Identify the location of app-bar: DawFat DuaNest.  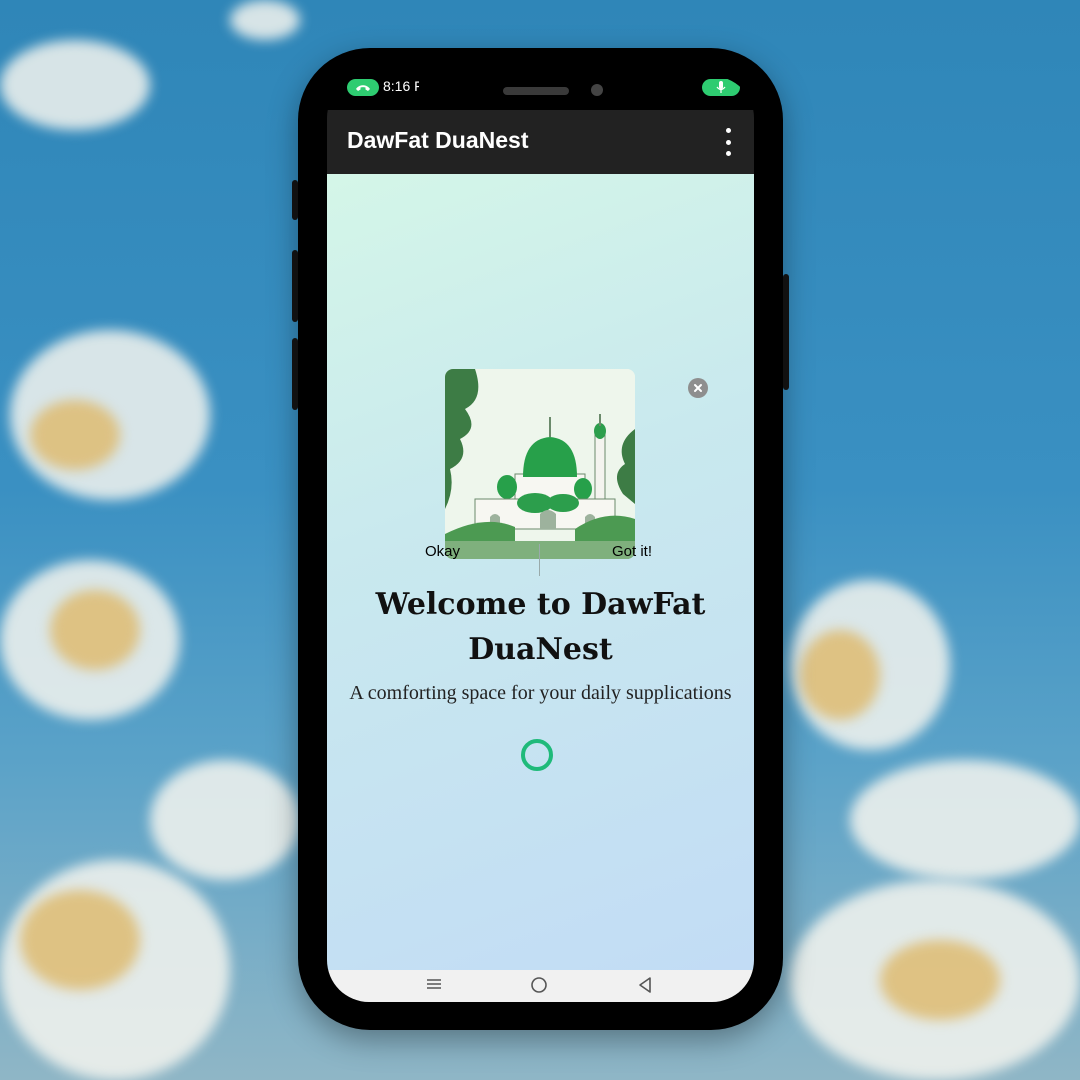
(540, 142).